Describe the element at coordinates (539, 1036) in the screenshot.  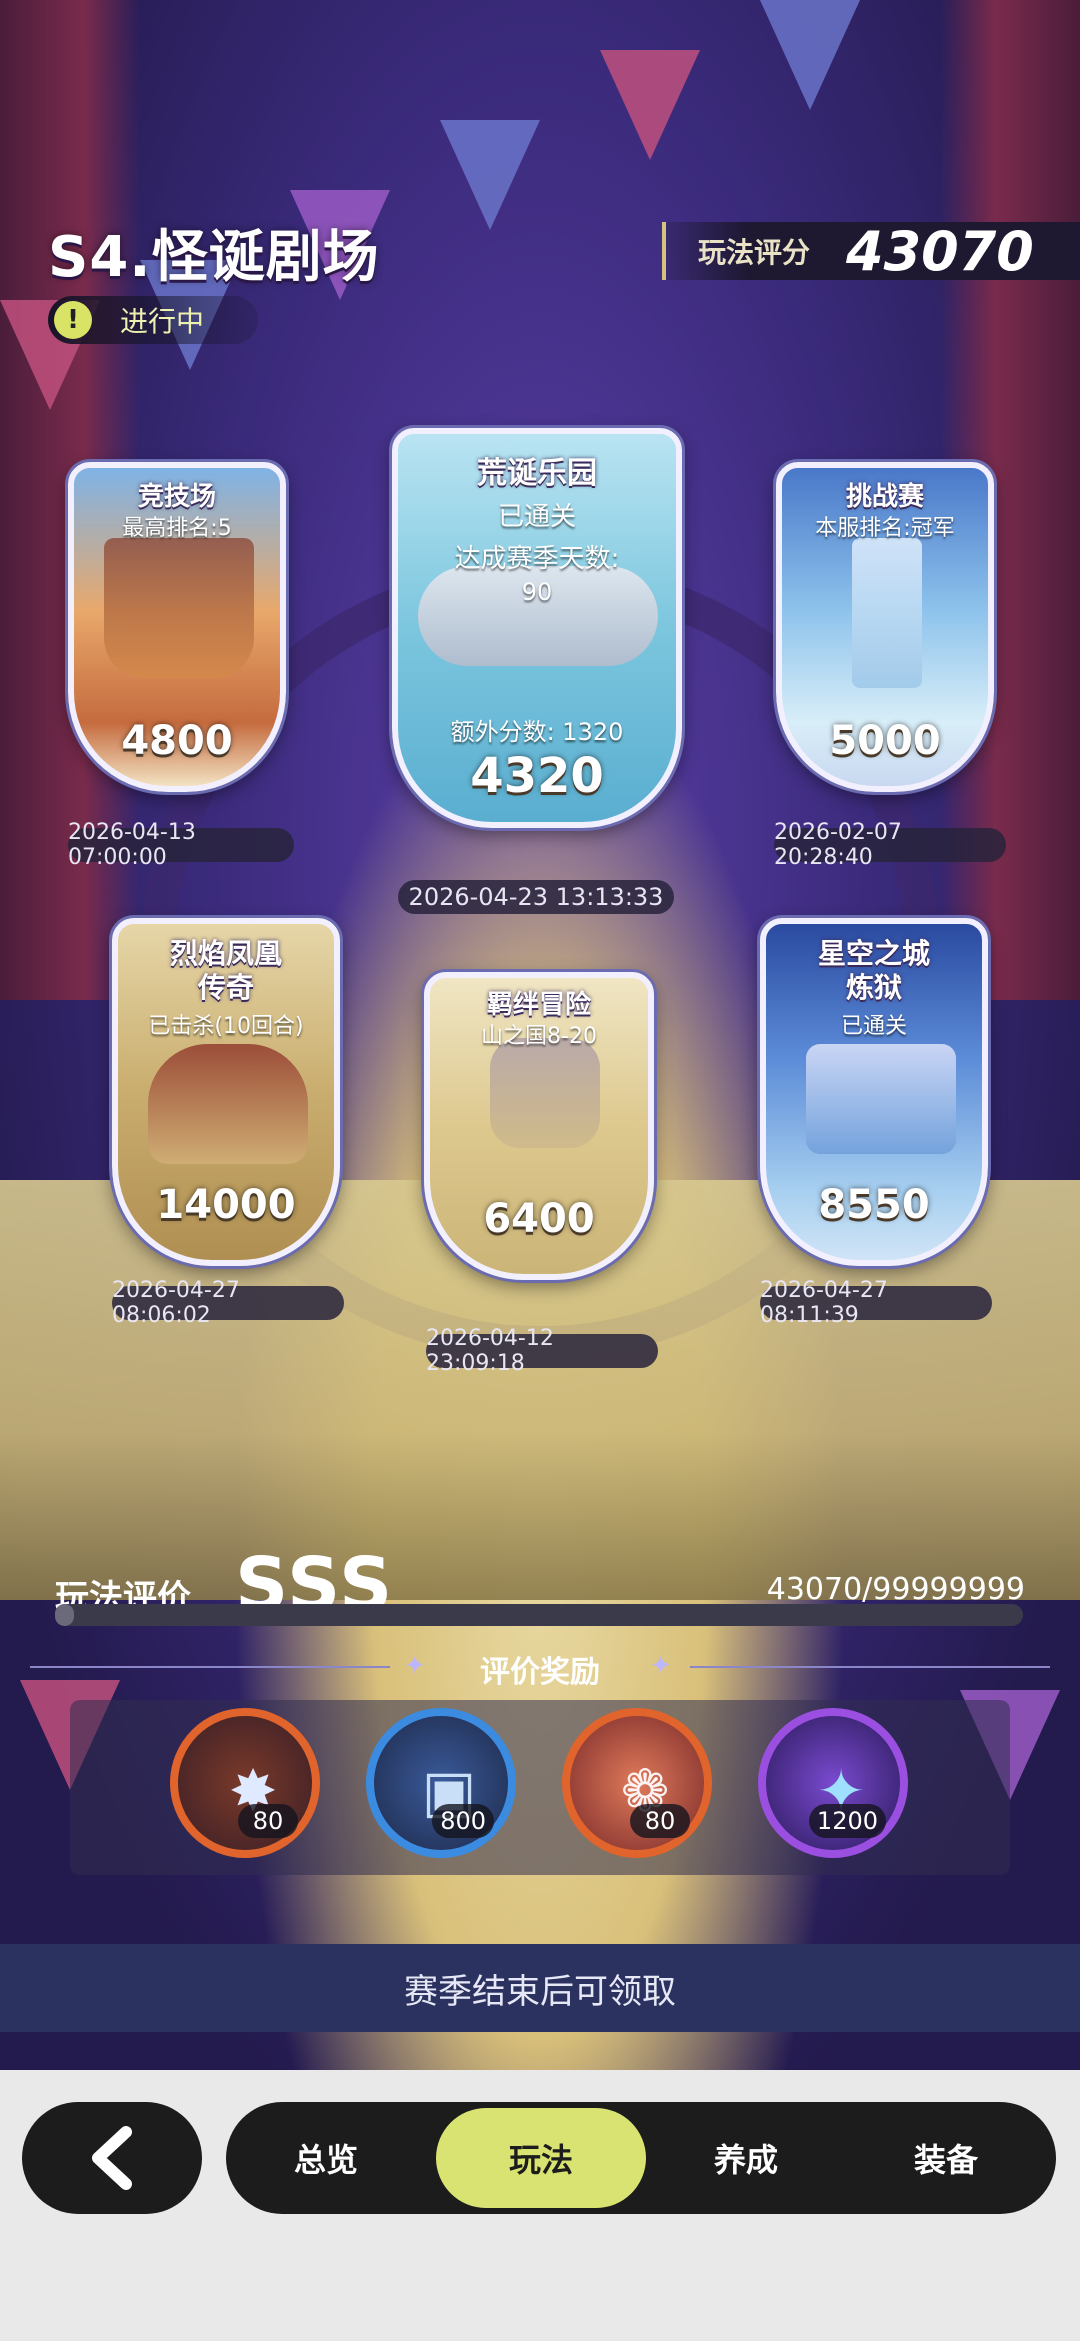
I see `card-subtitle: 山之国8-20` at that location.